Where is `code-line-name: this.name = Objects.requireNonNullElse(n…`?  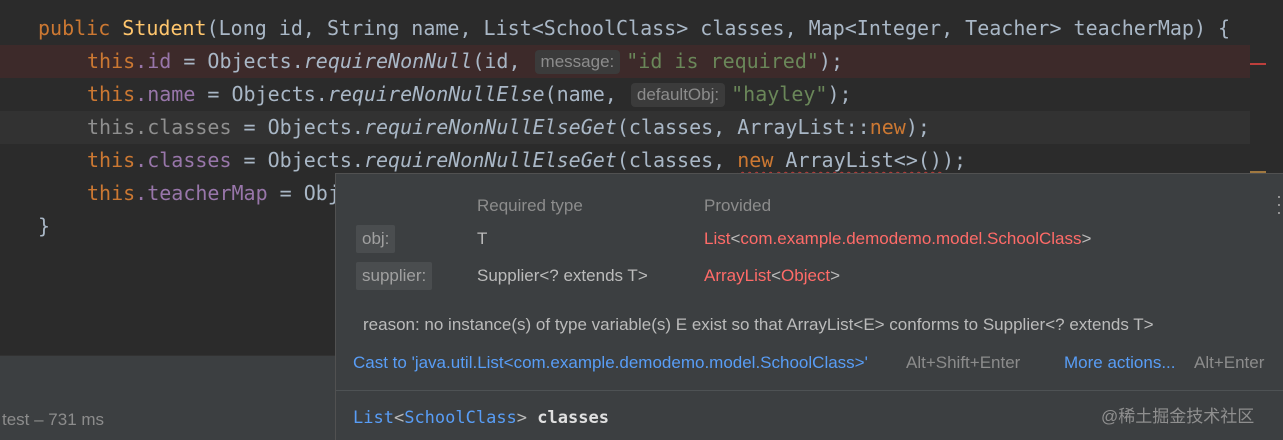 code-line-name: this.name = Objects.requireNonNullElse(n… is located at coordinates (625, 94).